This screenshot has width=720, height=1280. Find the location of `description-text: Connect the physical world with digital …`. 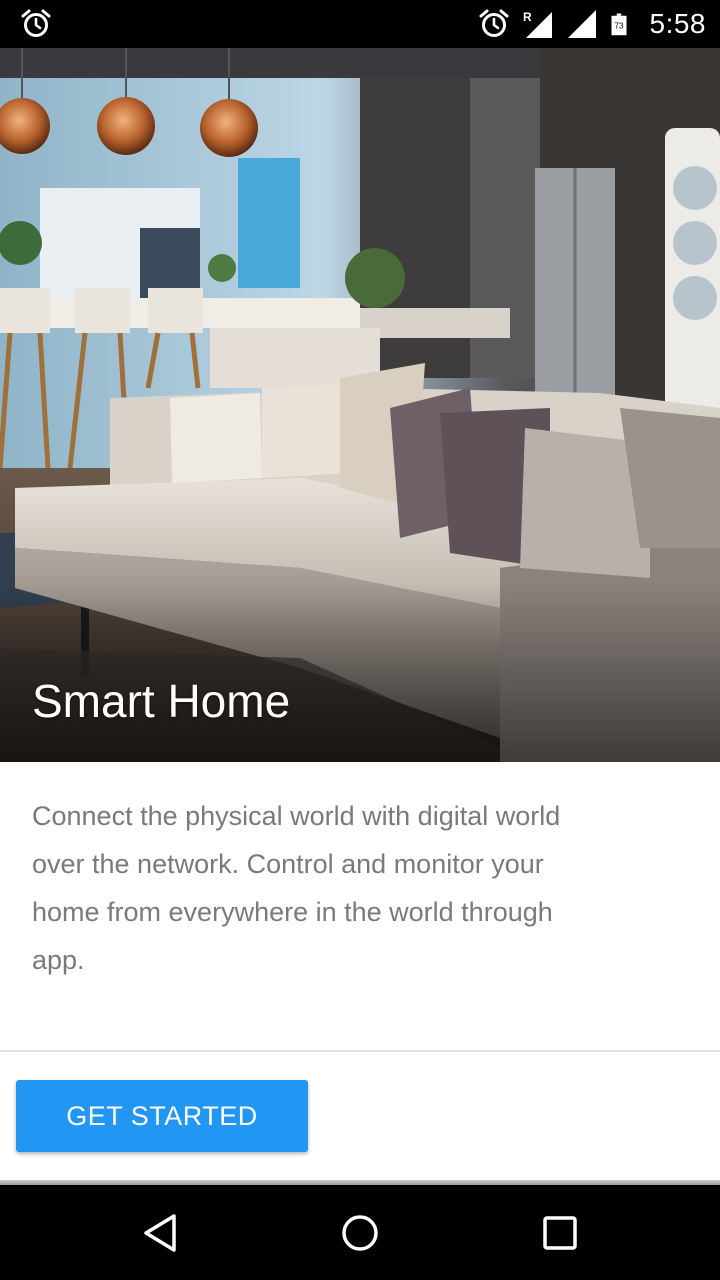

description-text: Connect the physical world with digital … is located at coordinates (296, 888).